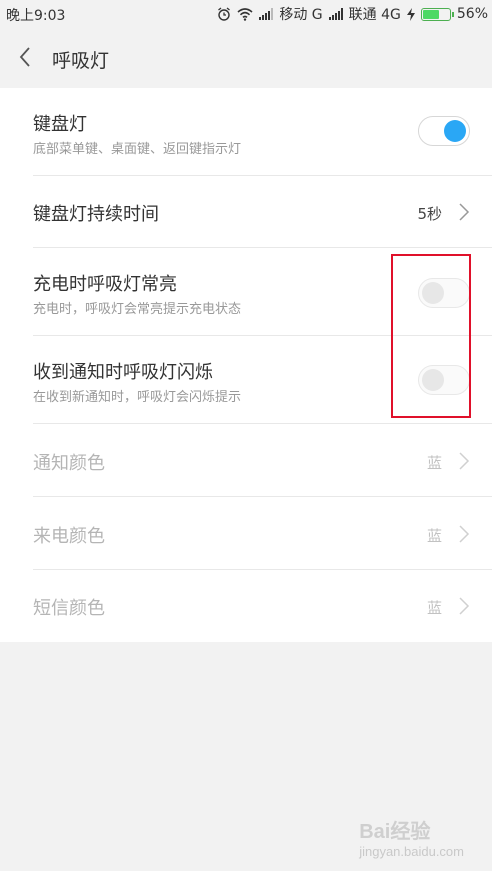  What do you see at coordinates (137, 309) in the screenshot?
I see `setting-subtitle: 充电时，呼吸灯会常亮提示充电状态` at bounding box center [137, 309].